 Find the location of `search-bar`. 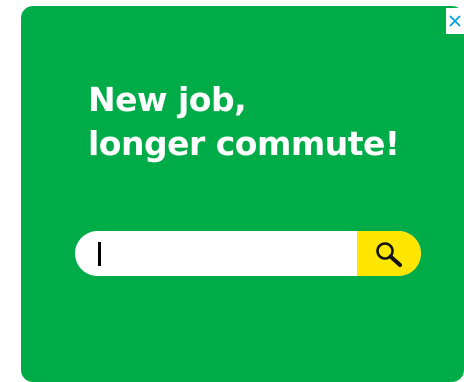

search-bar is located at coordinates (248, 253).